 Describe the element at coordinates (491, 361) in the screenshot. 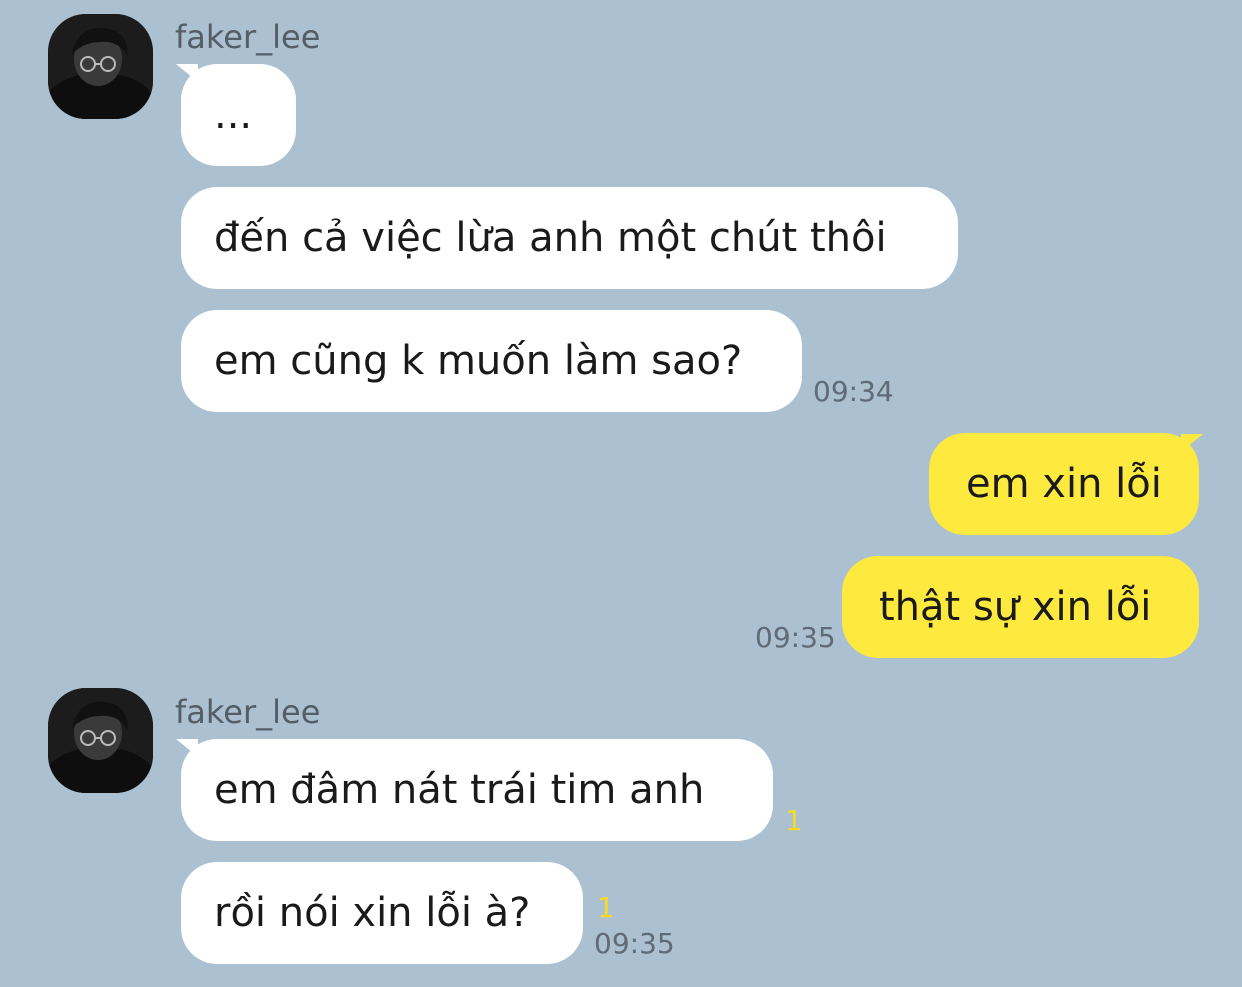

I see `message-bubble: em cũng k muốn làm sao?` at that location.